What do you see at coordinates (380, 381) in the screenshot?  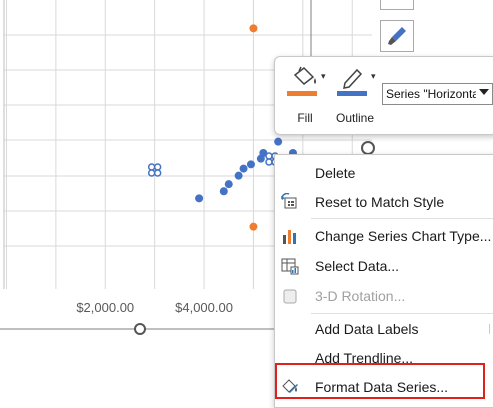 I see `highlight-box` at bounding box center [380, 381].